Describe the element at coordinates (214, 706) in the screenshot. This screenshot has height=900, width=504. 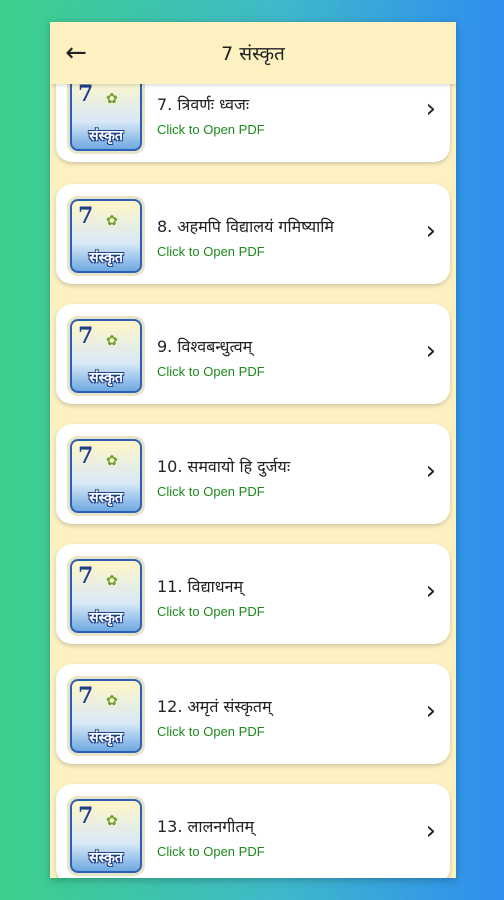
I see `item-title: 12. अमृतं संस्कृतम्` at that location.